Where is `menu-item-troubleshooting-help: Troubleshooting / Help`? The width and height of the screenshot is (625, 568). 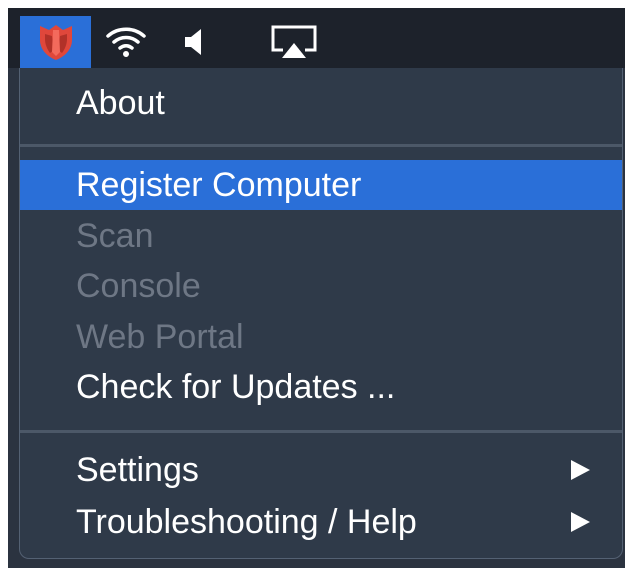
menu-item-troubleshooting-help: Troubleshooting / Help is located at coordinates (321, 522).